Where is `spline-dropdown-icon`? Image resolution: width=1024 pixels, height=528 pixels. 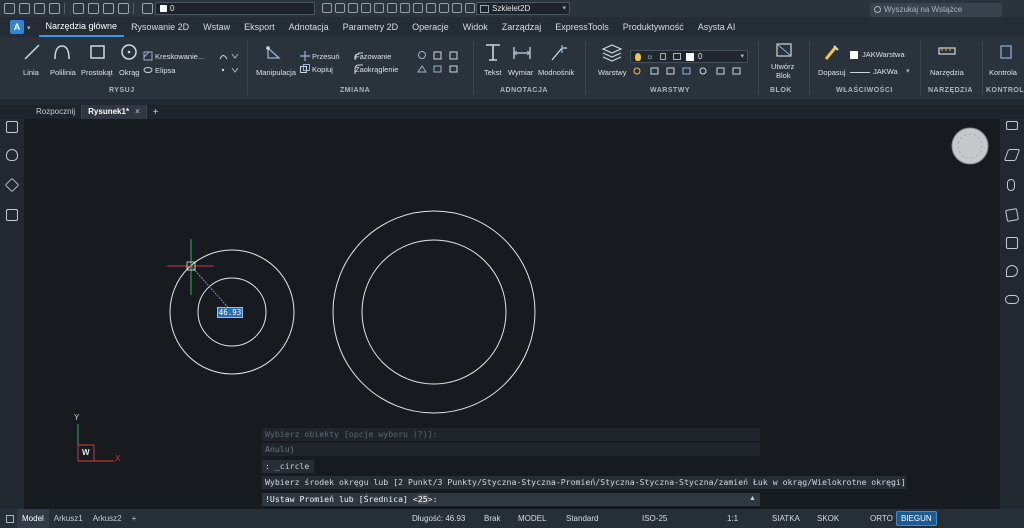
spline-dropdown-icon is located at coordinates (229, 70).